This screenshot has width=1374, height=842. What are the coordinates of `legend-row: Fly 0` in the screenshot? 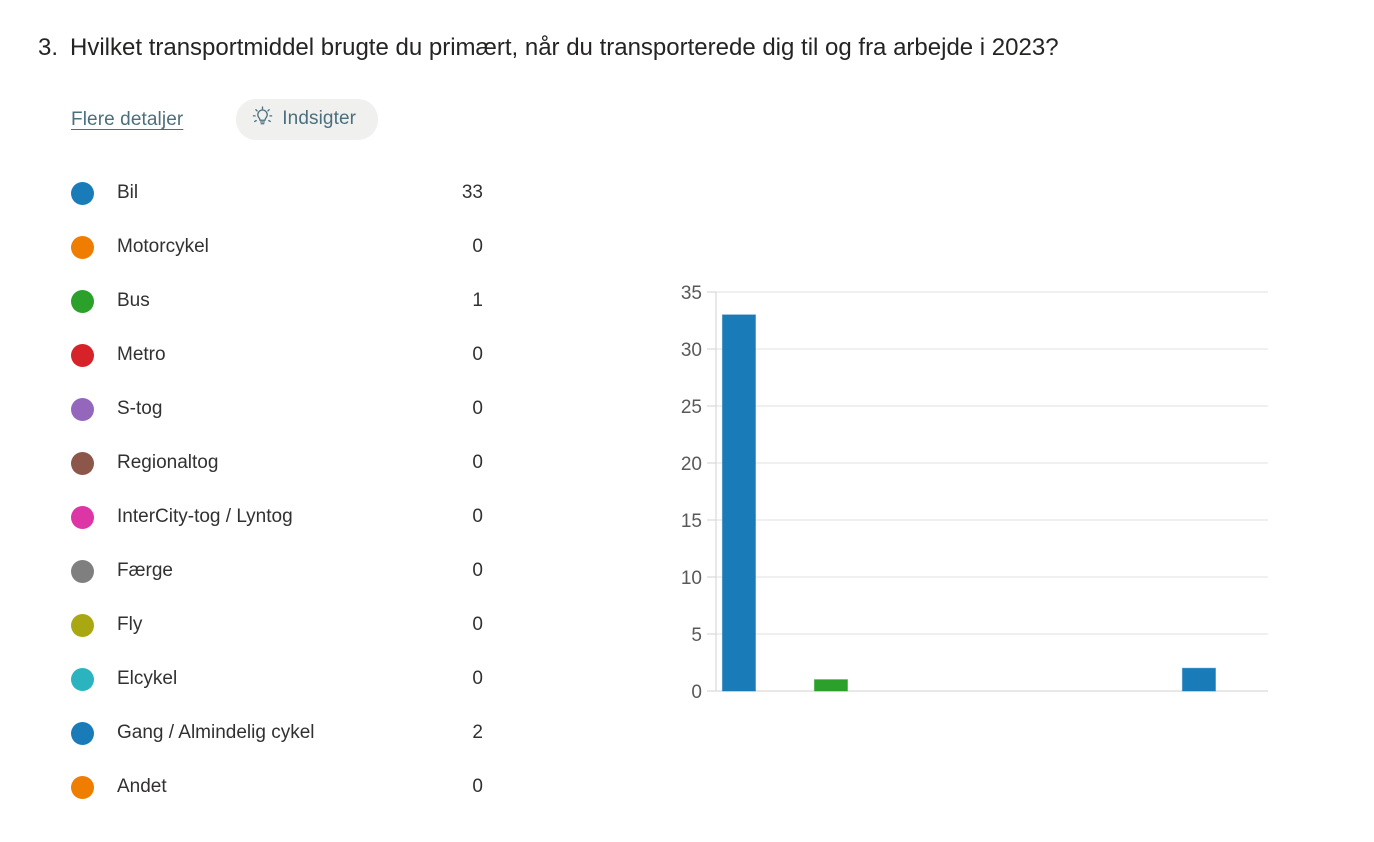 It's located at (277, 625).